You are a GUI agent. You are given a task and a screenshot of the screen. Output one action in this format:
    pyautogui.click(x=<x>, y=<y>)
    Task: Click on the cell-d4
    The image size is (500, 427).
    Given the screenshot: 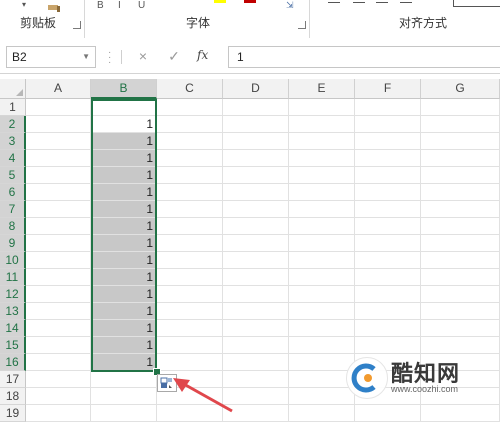 What is the action you would take?
    pyautogui.click(x=256, y=158)
    